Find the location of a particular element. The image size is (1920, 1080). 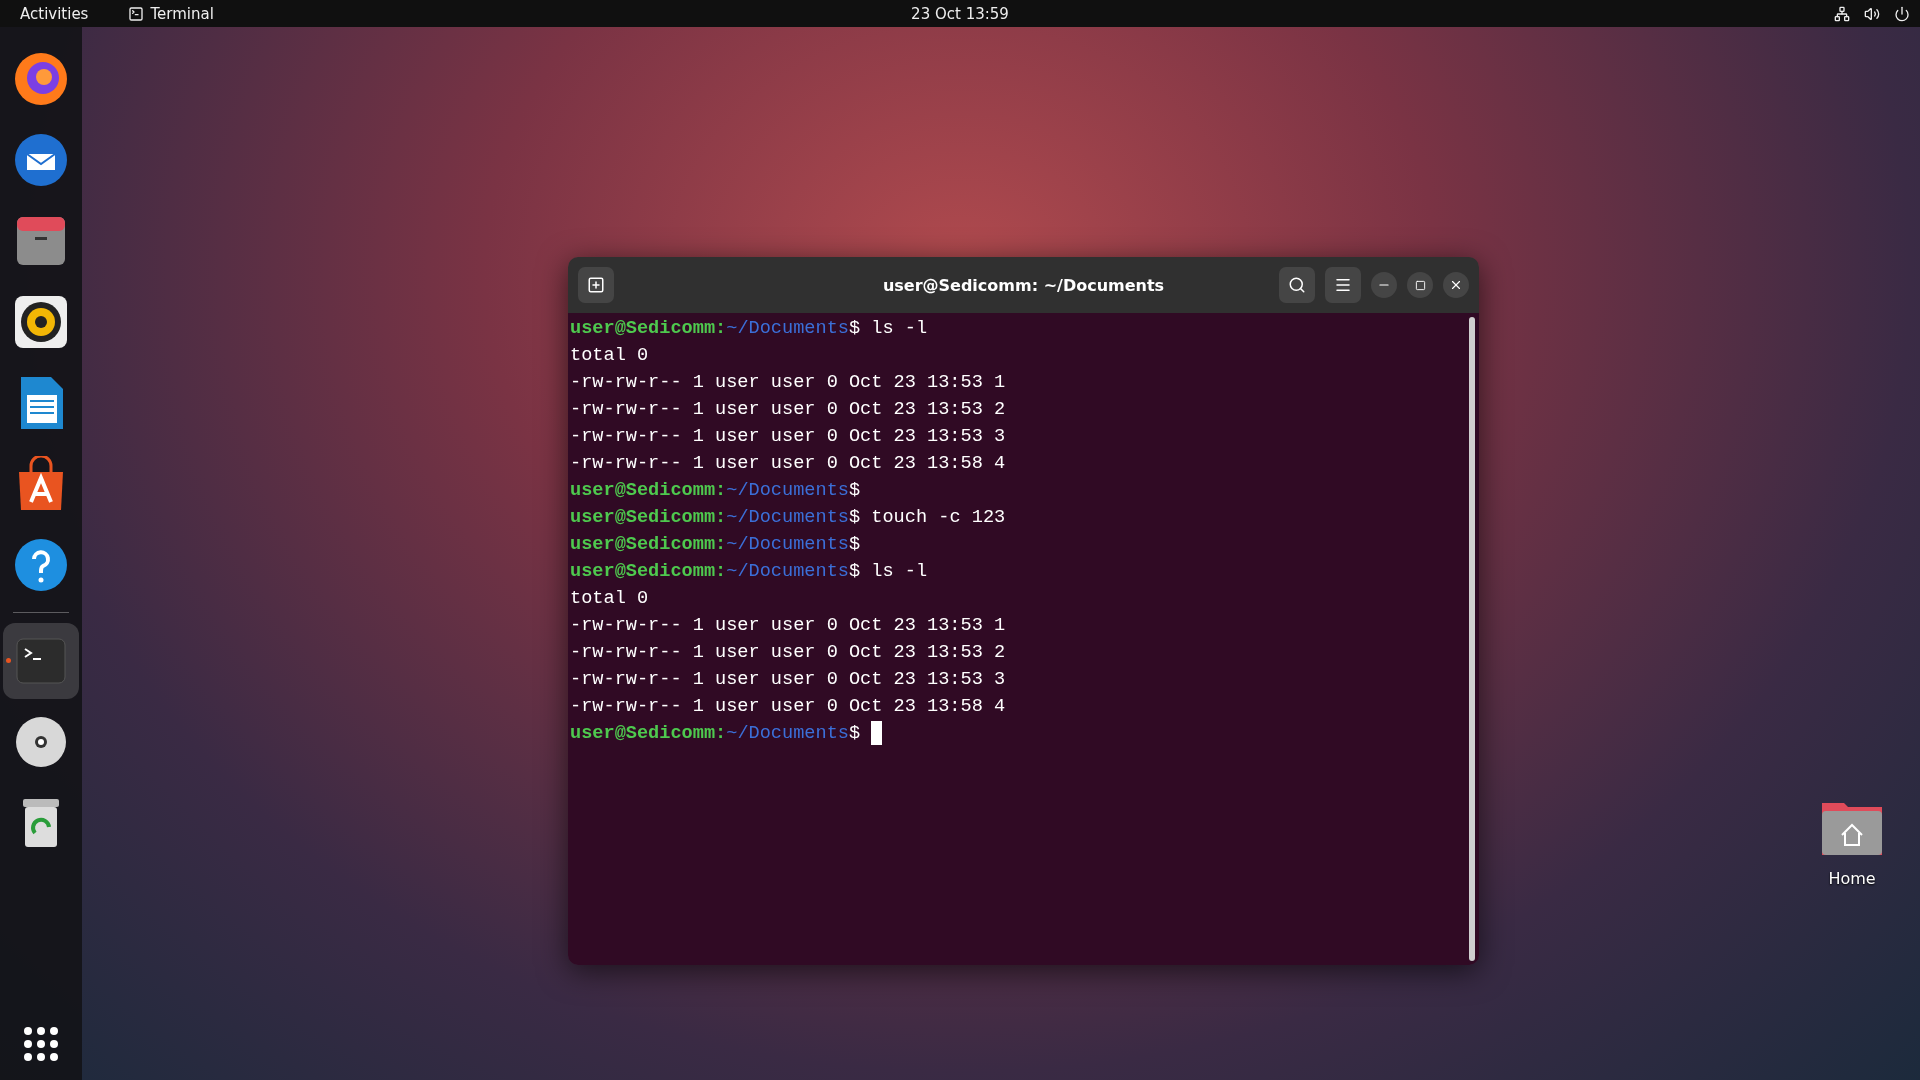

app-name: Terminal is located at coordinates (182, 13).